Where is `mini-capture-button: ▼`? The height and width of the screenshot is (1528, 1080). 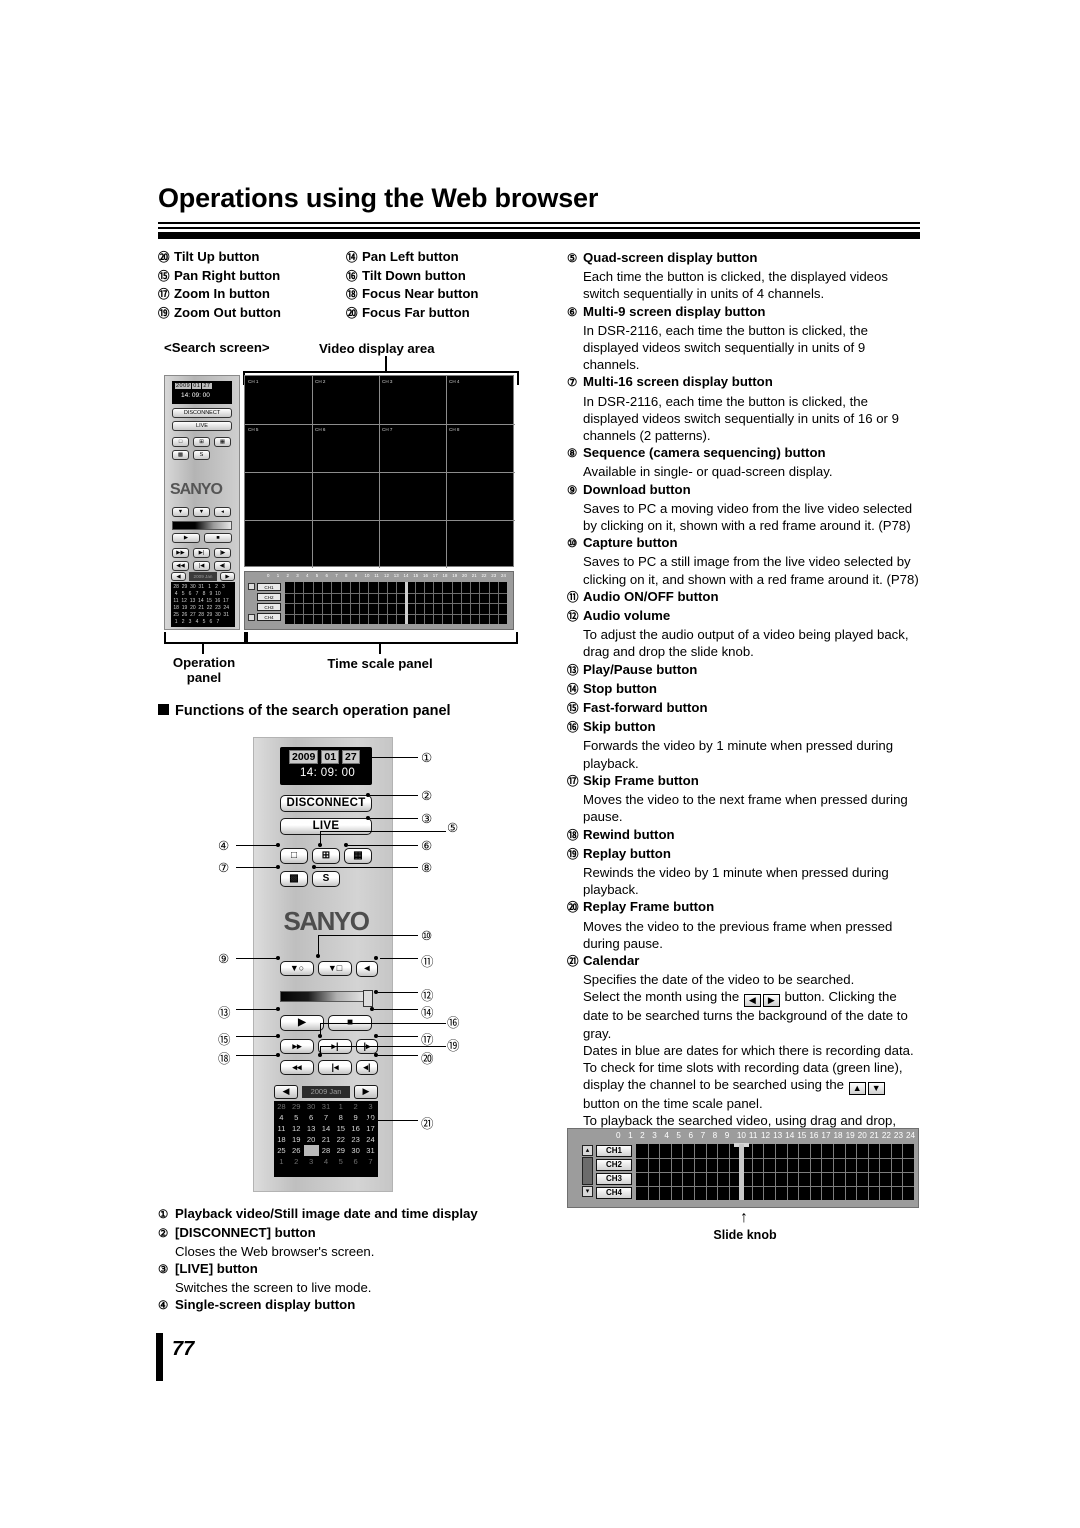 mini-capture-button: ▼ is located at coordinates (201, 512).